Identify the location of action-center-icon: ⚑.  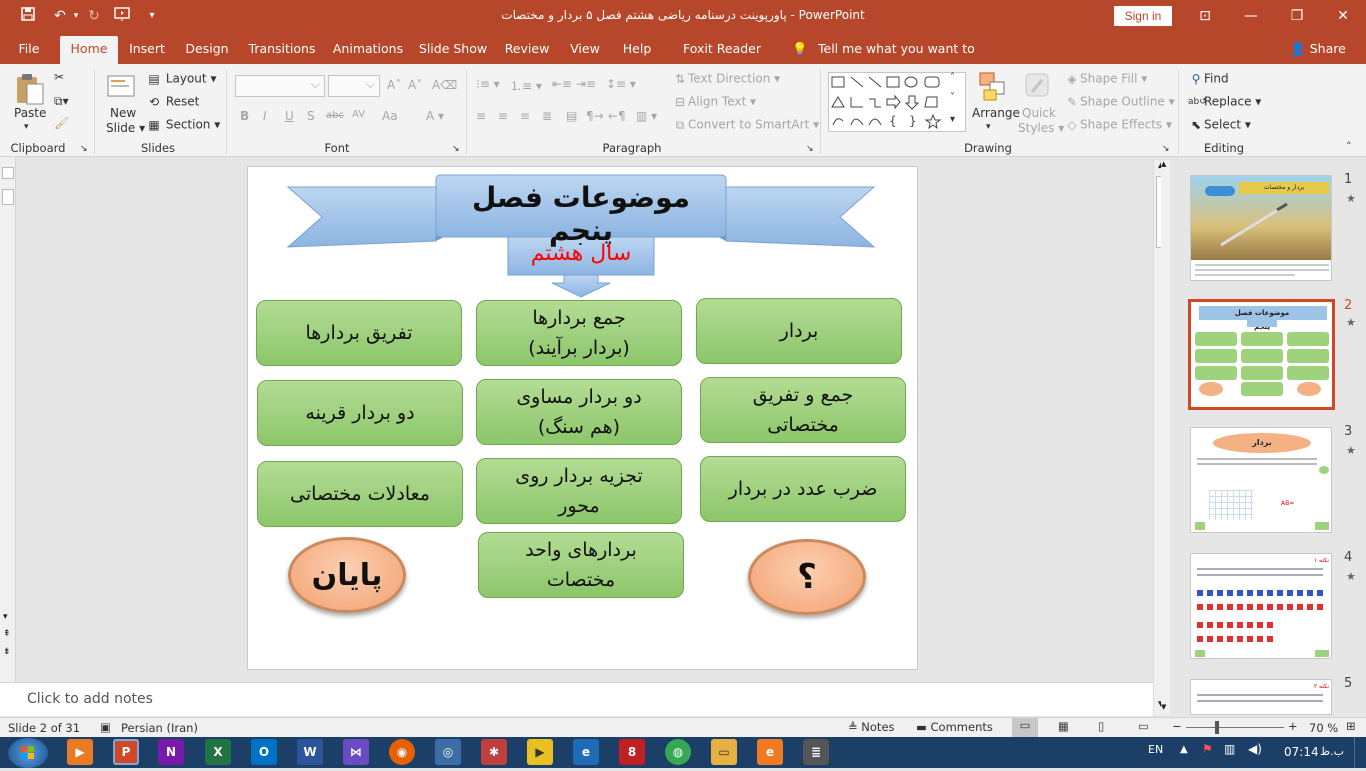
(1207, 749).